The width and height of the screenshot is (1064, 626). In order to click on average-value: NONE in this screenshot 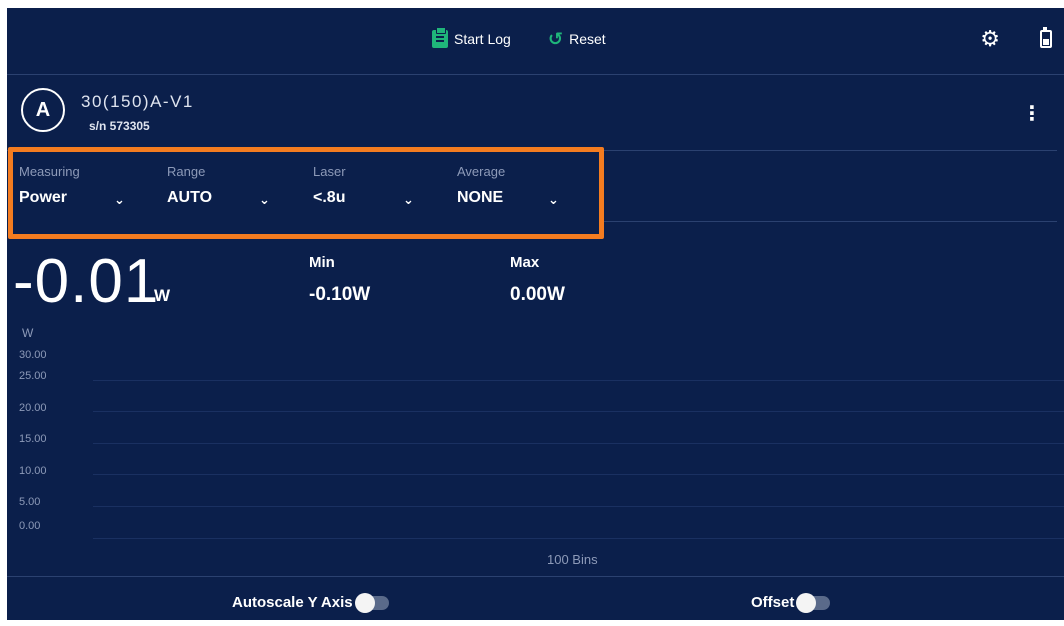, I will do `click(480, 197)`.